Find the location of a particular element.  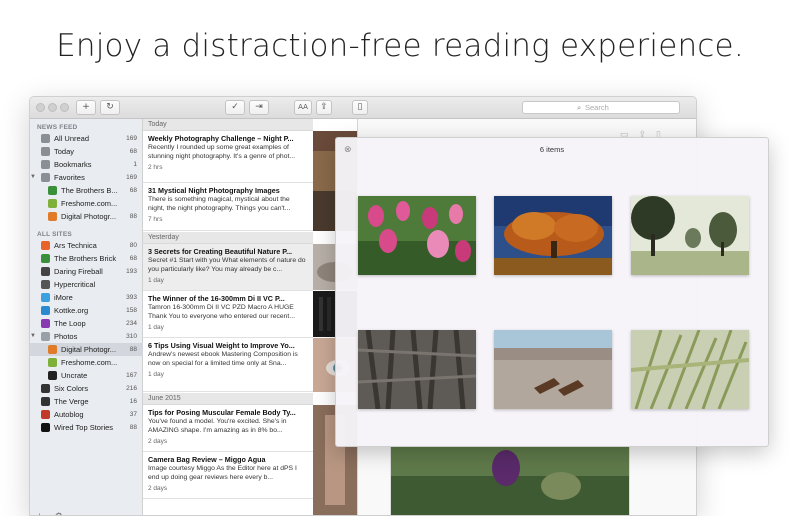

unread-count: 16 is located at coordinates (133, 401).